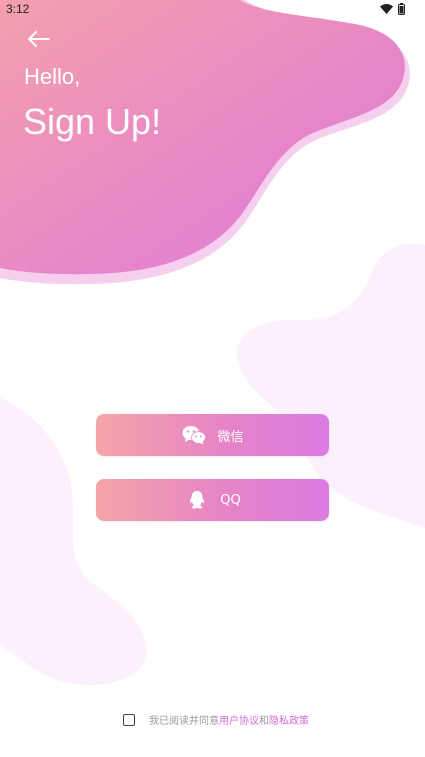 The width and height of the screenshot is (425, 757). What do you see at coordinates (212, 500) in the screenshot?
I see `qq-login-button: QQ` at bounding box center [212, 500].